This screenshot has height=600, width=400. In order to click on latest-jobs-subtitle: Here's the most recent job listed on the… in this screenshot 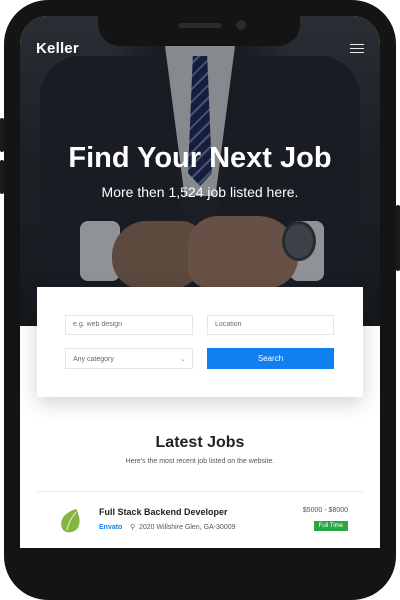, I will do `click(200, 461)`.